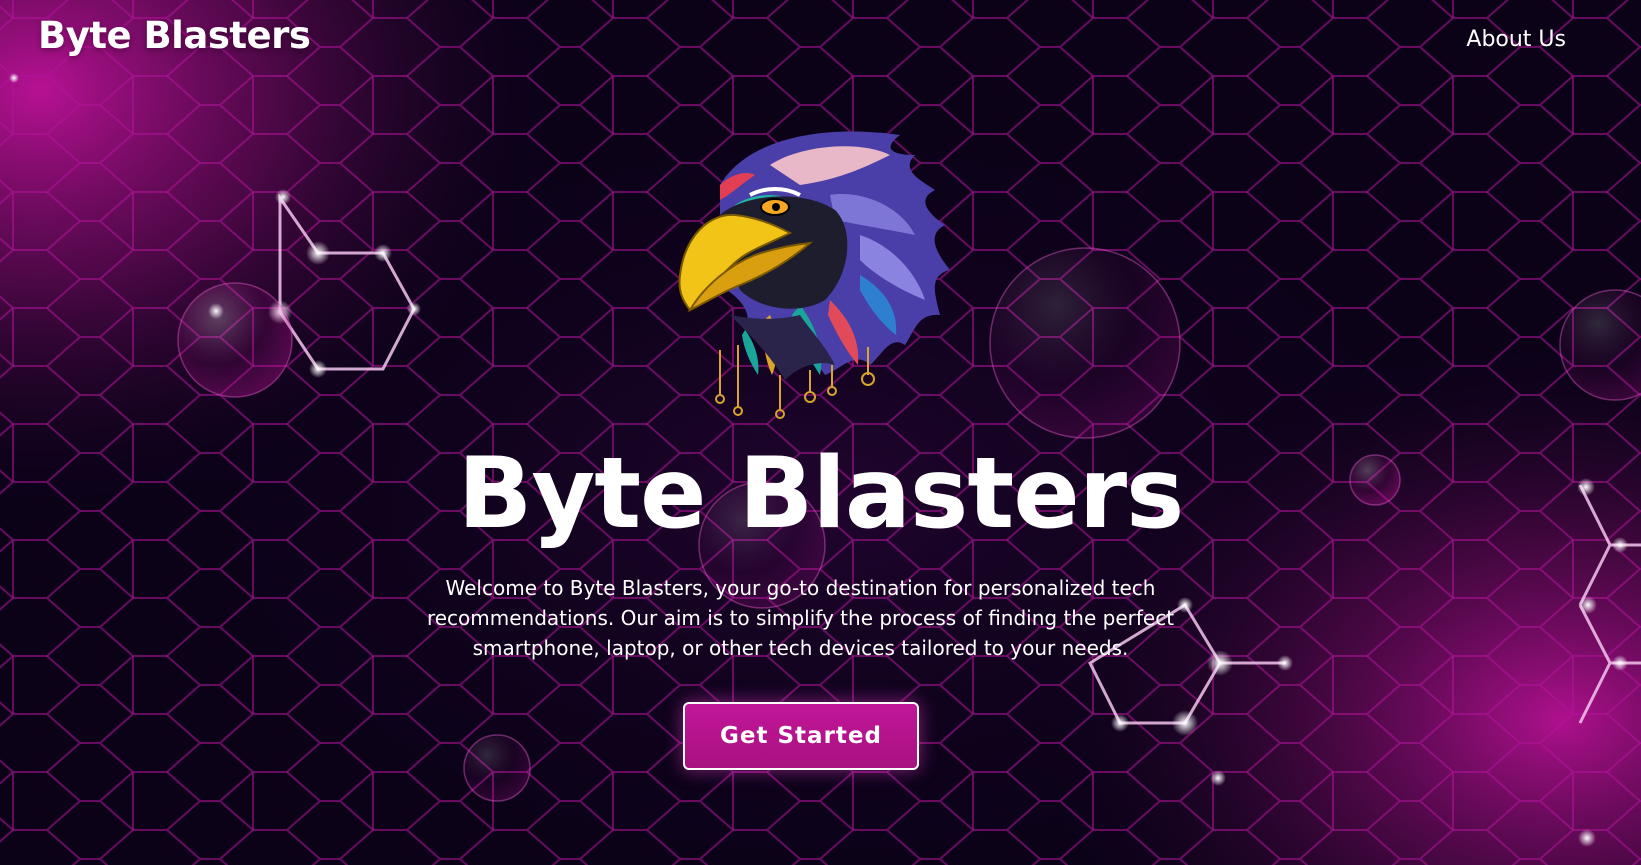  What do you see at coordinates (801, 736) in the screenshot?
I see `get-started-button: Get Started` at bounding box center [801, 736].